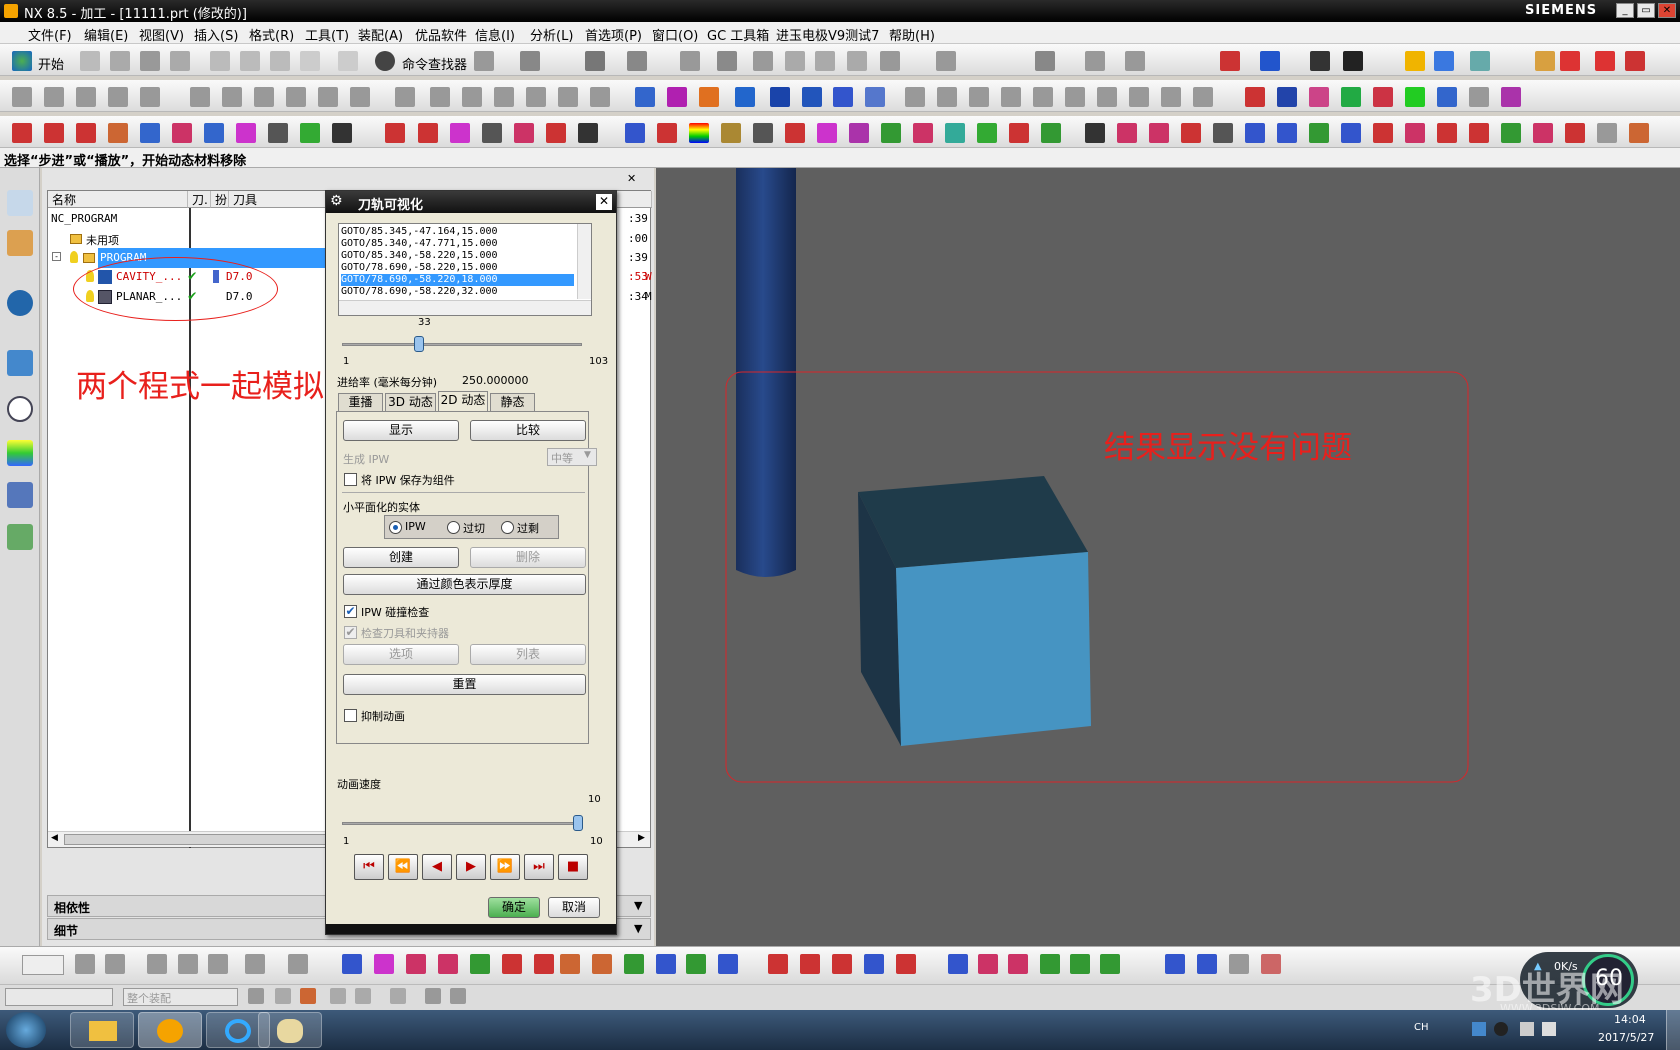  What do you see at coordinates (50, 34) in the screenshot?
I see `menu-file: 文件(F)` at bounding box center [50, 34].